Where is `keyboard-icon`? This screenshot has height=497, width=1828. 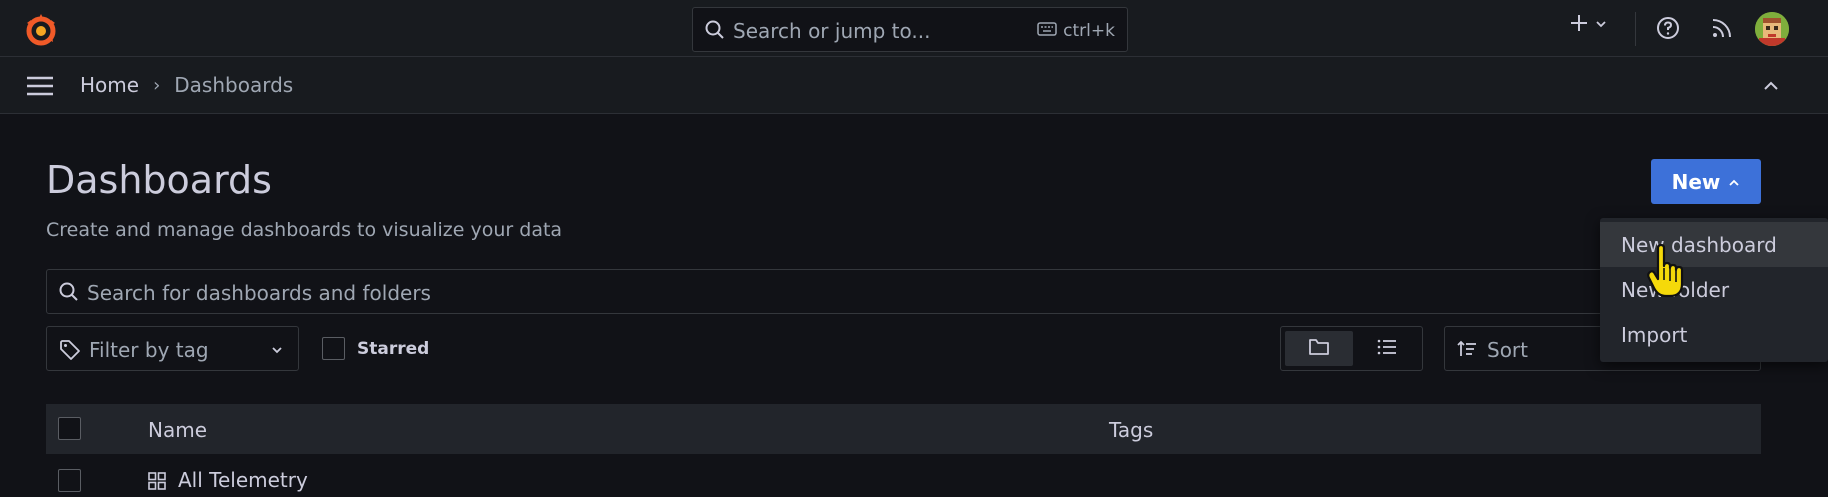
keyboard-icon is located at coordinates (1047, 31).